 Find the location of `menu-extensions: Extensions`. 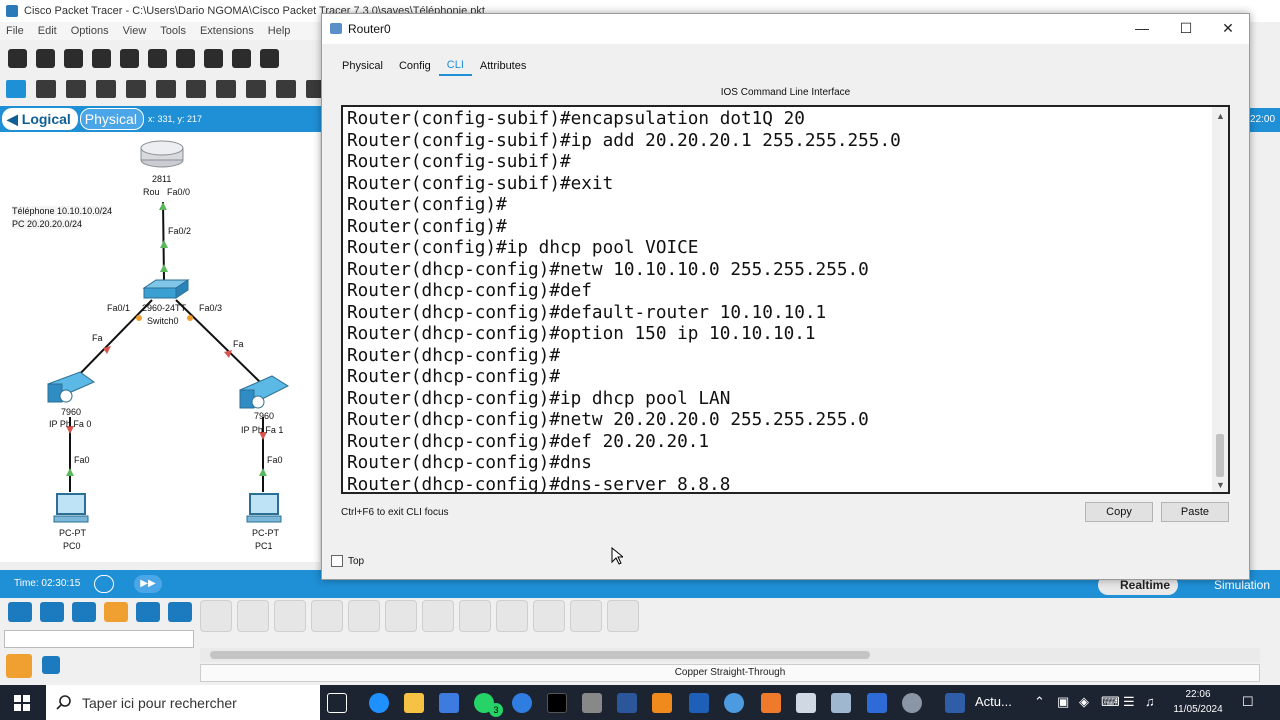

menu-extensions: Extensions is located at coordinates (227, 31).